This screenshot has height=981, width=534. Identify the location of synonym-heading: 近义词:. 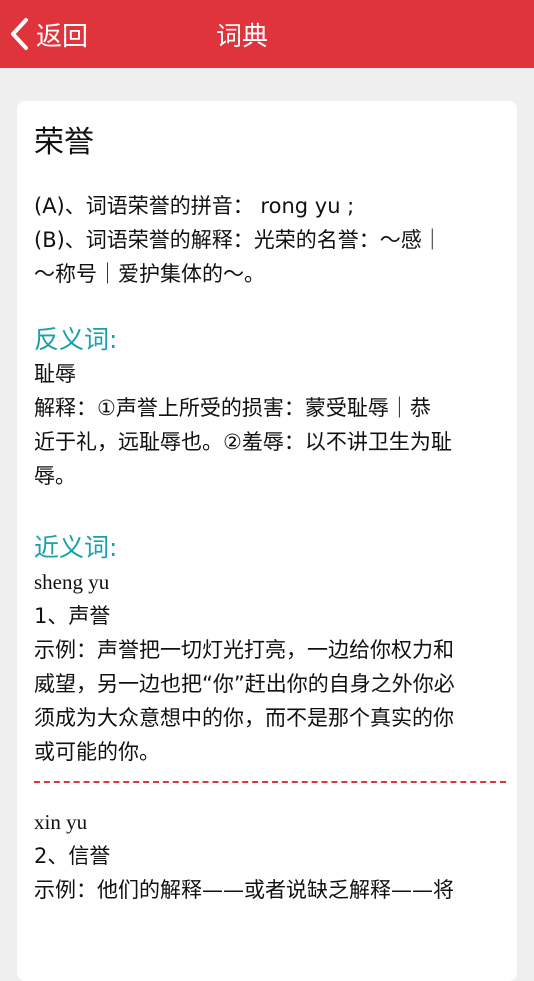
(76, 547).